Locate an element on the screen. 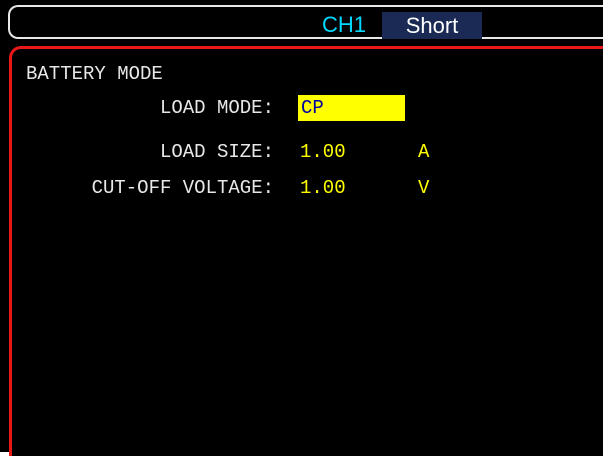 Image resolution: width=603 pixels, height=456 pixels. load-size-value: 1.00 is located at coordinates (323, 152).